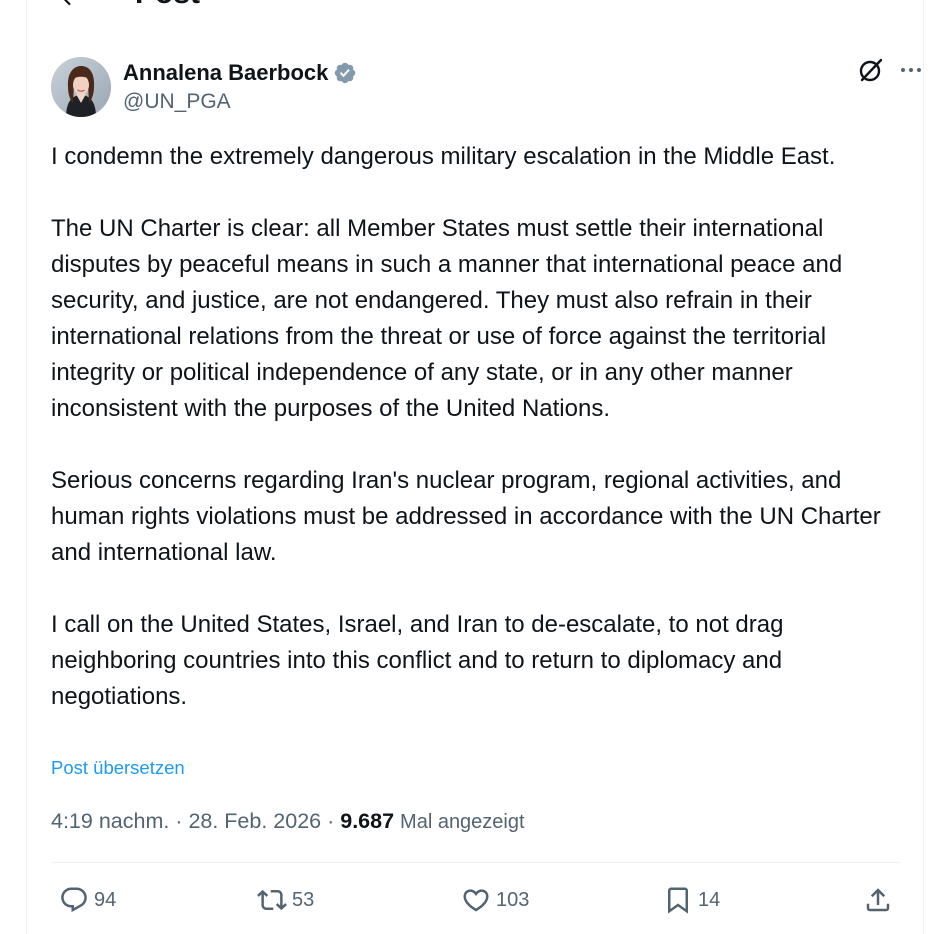  I want to click on author-row: Annalena Baerbock @UN_PGA, so click(486, 89).